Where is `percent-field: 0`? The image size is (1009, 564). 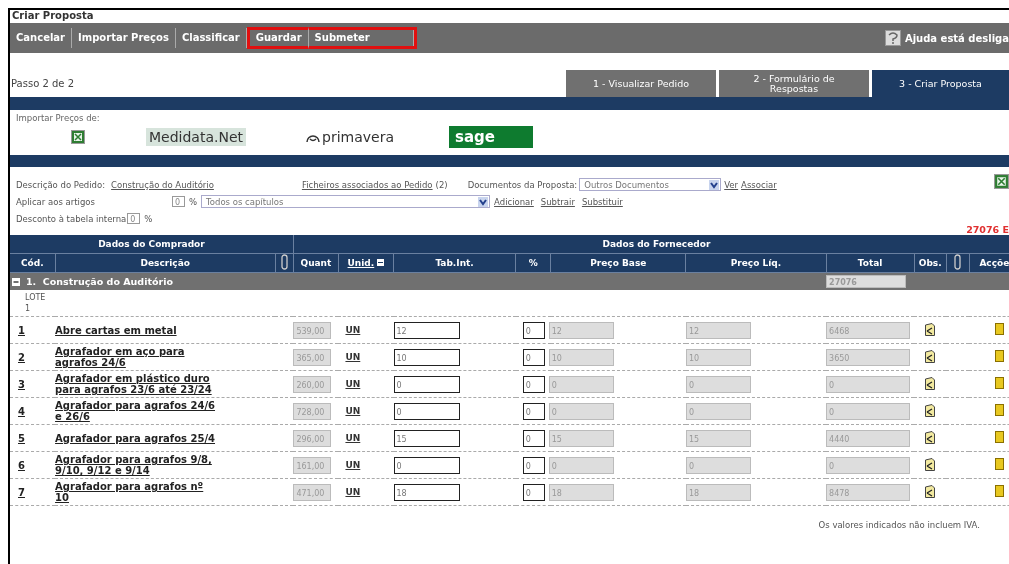
percent-field: 0 is located at coordinates (178, 201).